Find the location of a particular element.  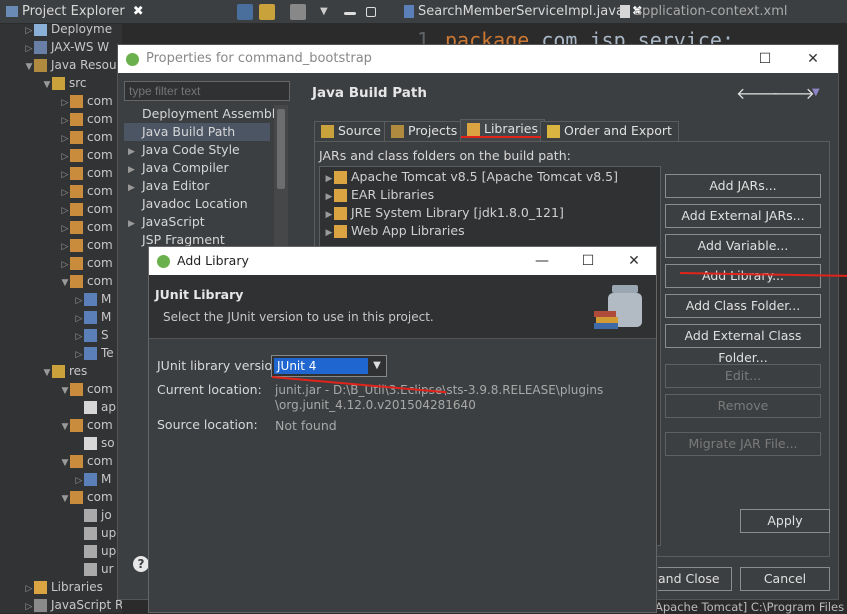

nav-item: Deployment Assembly is located at coordinates (203, 114).